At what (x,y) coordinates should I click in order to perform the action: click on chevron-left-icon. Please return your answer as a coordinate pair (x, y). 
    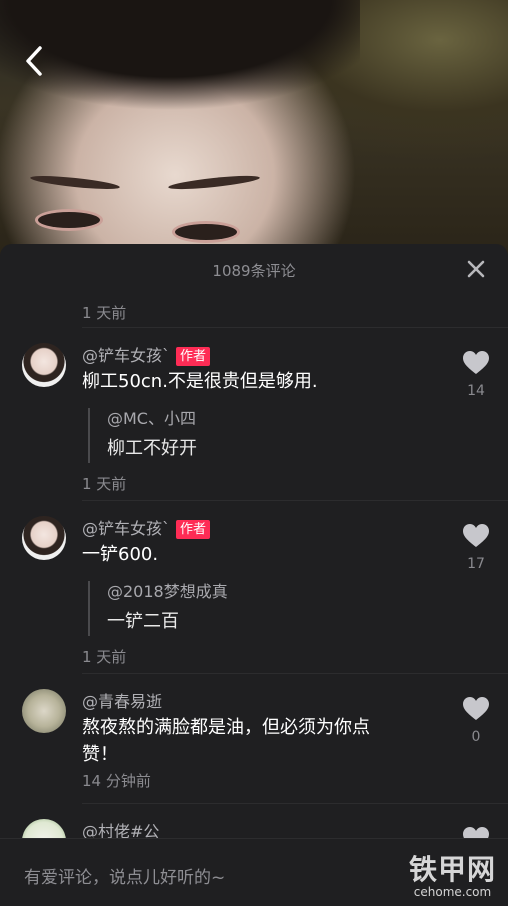
    Looking at the image, I should click on (34, 61).